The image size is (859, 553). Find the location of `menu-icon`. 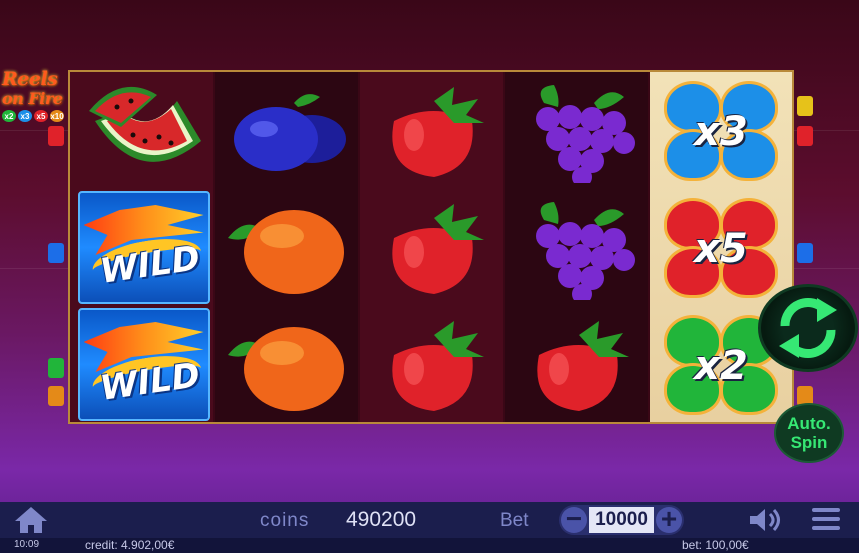

menu-icon is located at coordinates (826, 520).